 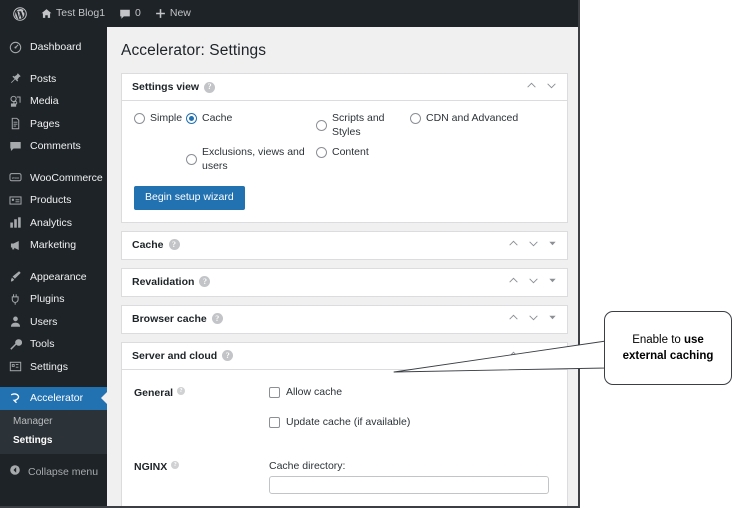 I want to click on site-name-menu: Test Blog1, so click(x=73, y=13).